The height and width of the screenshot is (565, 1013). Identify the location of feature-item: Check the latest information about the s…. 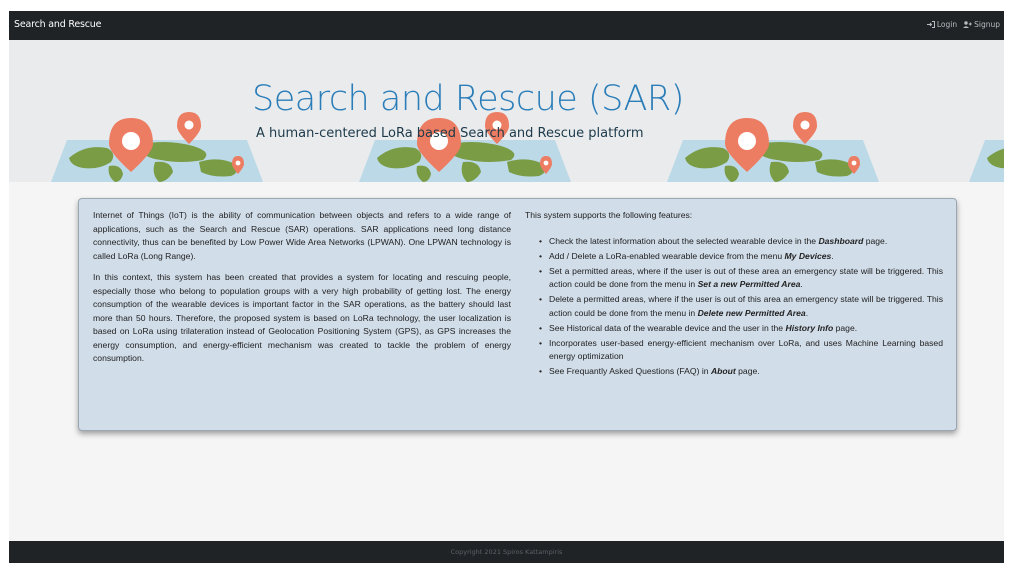
(741, 242).